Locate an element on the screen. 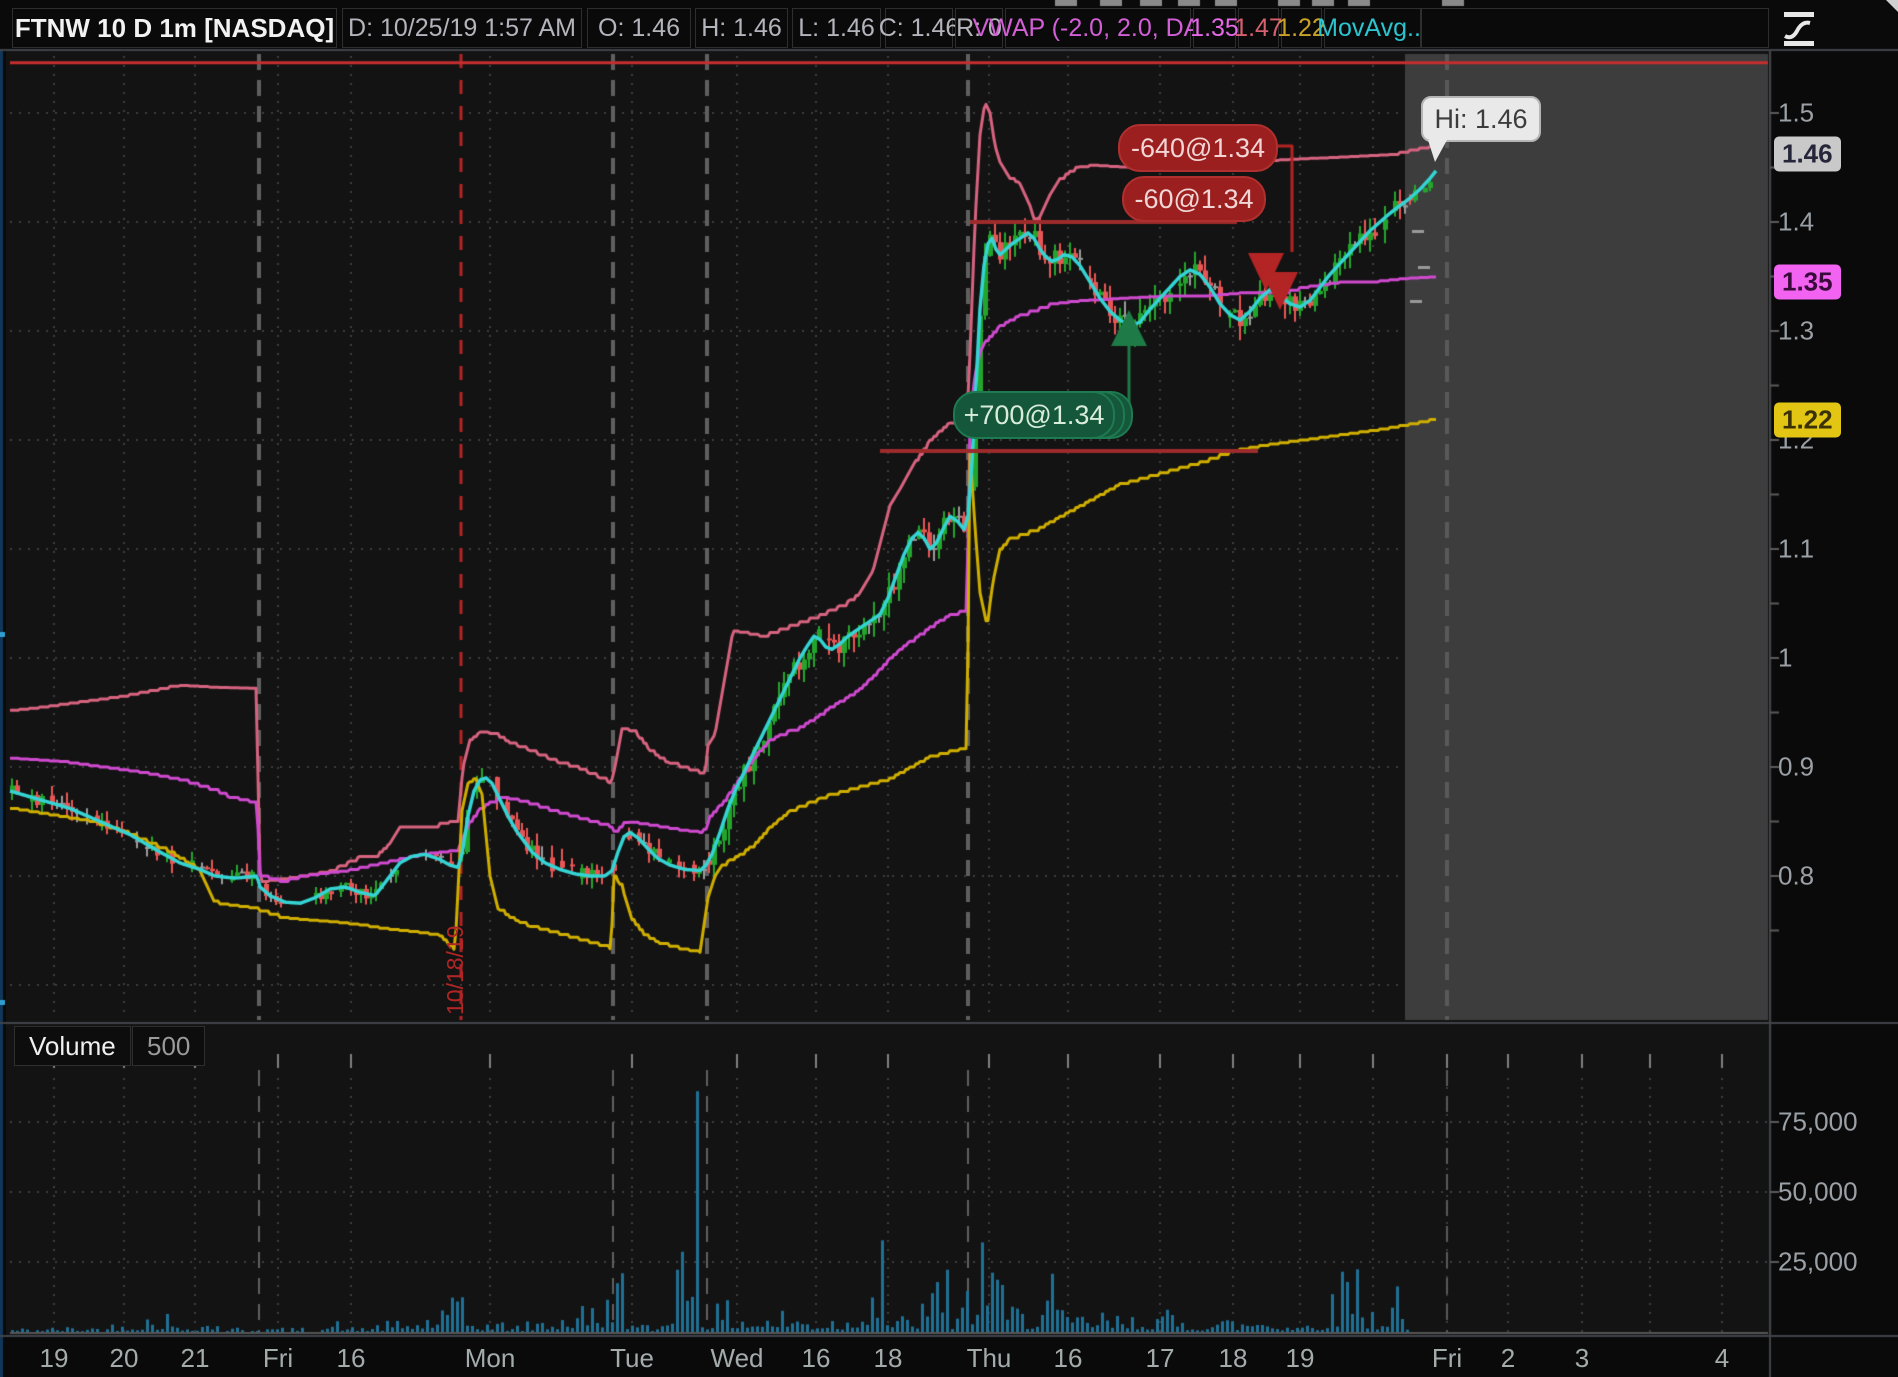  volume-study-label: Volume is located at coordinates (72, 1046).